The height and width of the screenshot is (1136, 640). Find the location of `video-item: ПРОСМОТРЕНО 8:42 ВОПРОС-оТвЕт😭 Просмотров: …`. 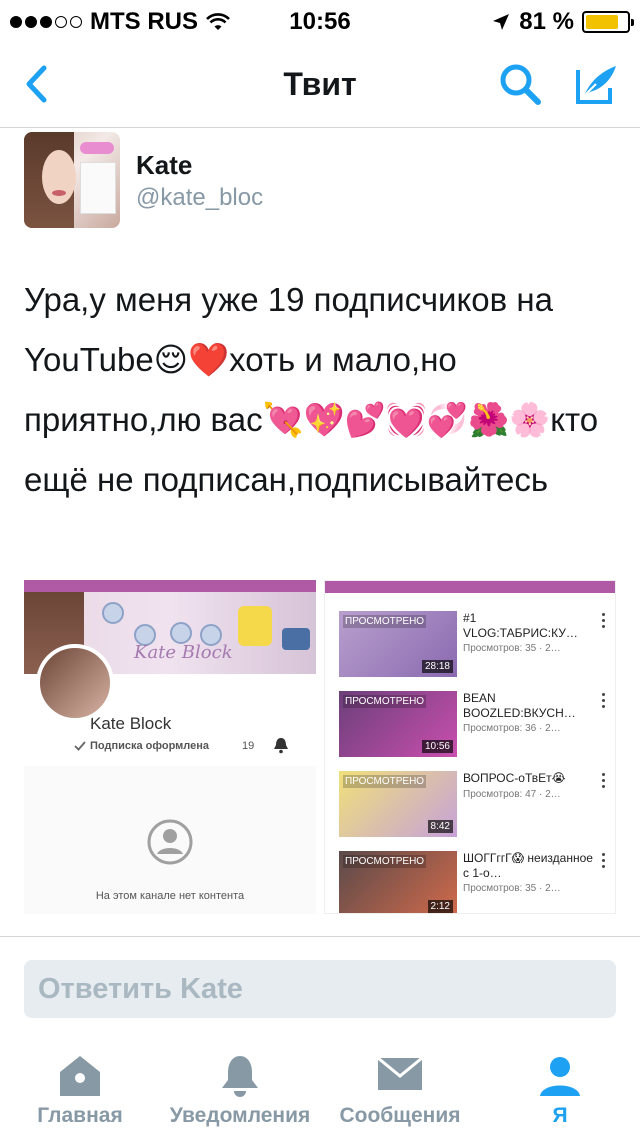

video-item: ПРОСМОТРЕНО 8:42 ВОПРОС-оТвЕт😭 Просмотров: … is located at coordinates (475, 806).